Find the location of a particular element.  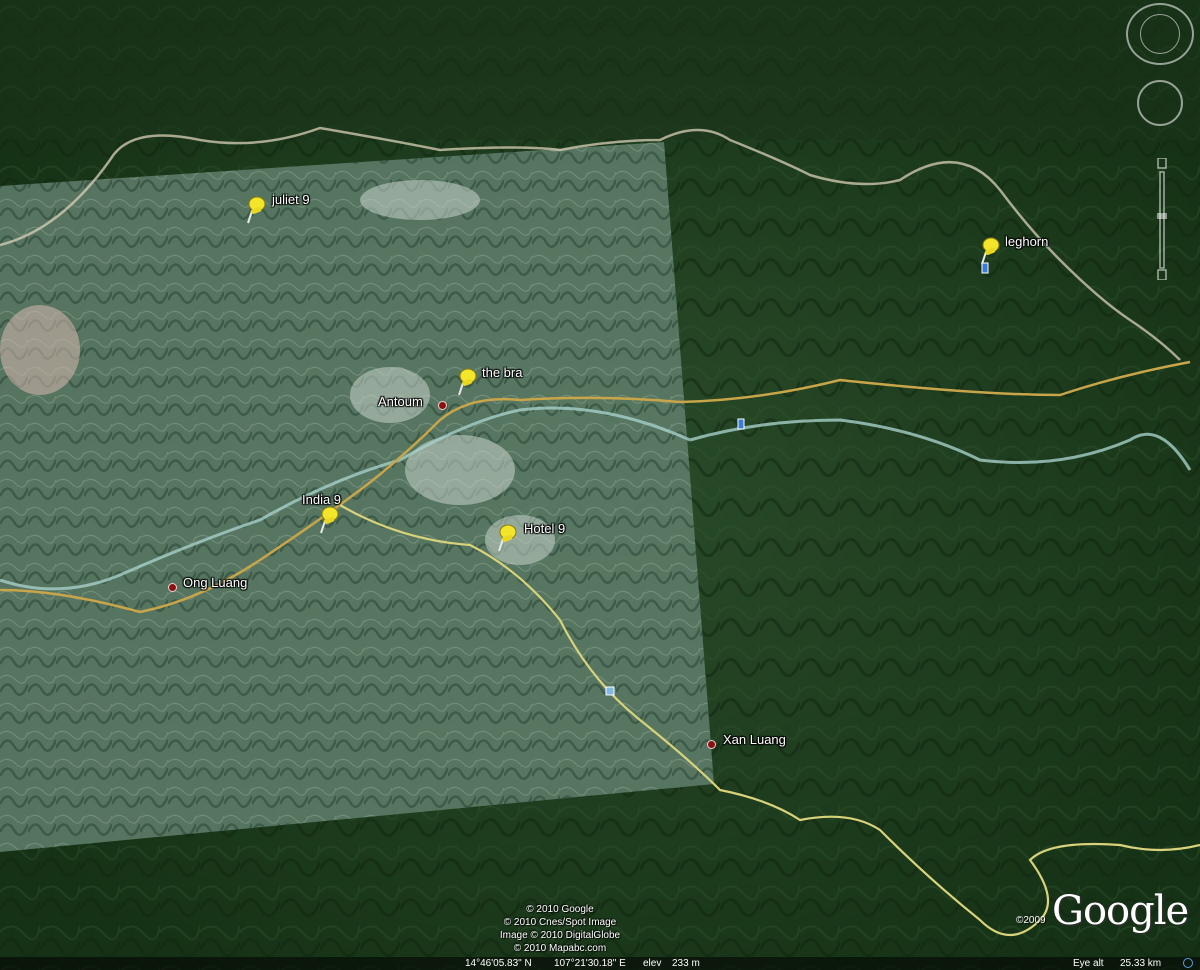

placemark-label: India 9 is located at coordinates (322, 499).